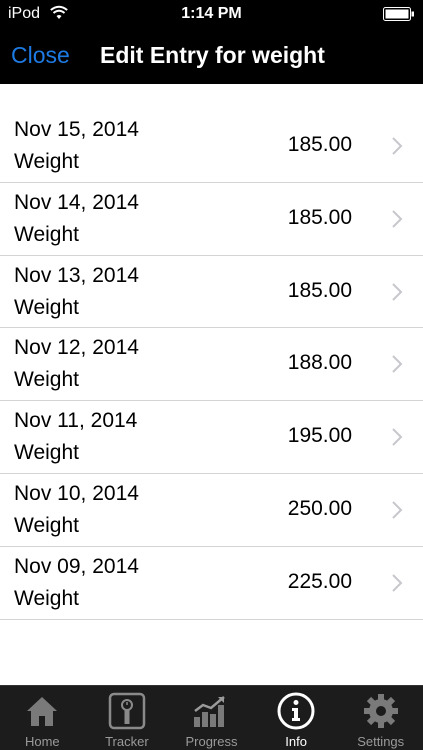  I want to click on tab-label: Info, so click(296, 741).